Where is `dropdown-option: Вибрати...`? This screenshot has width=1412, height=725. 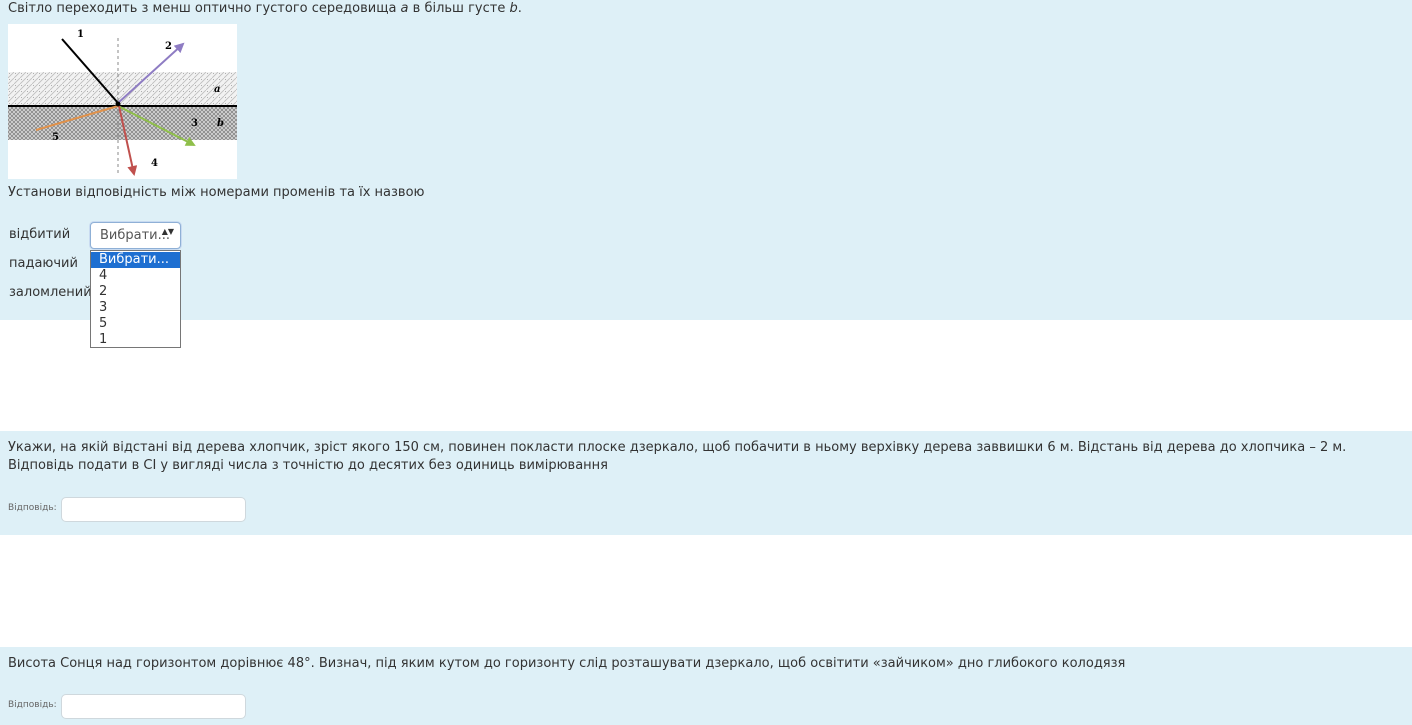
dropdown-option: Вибрати... is located at coordinates (135, 260).